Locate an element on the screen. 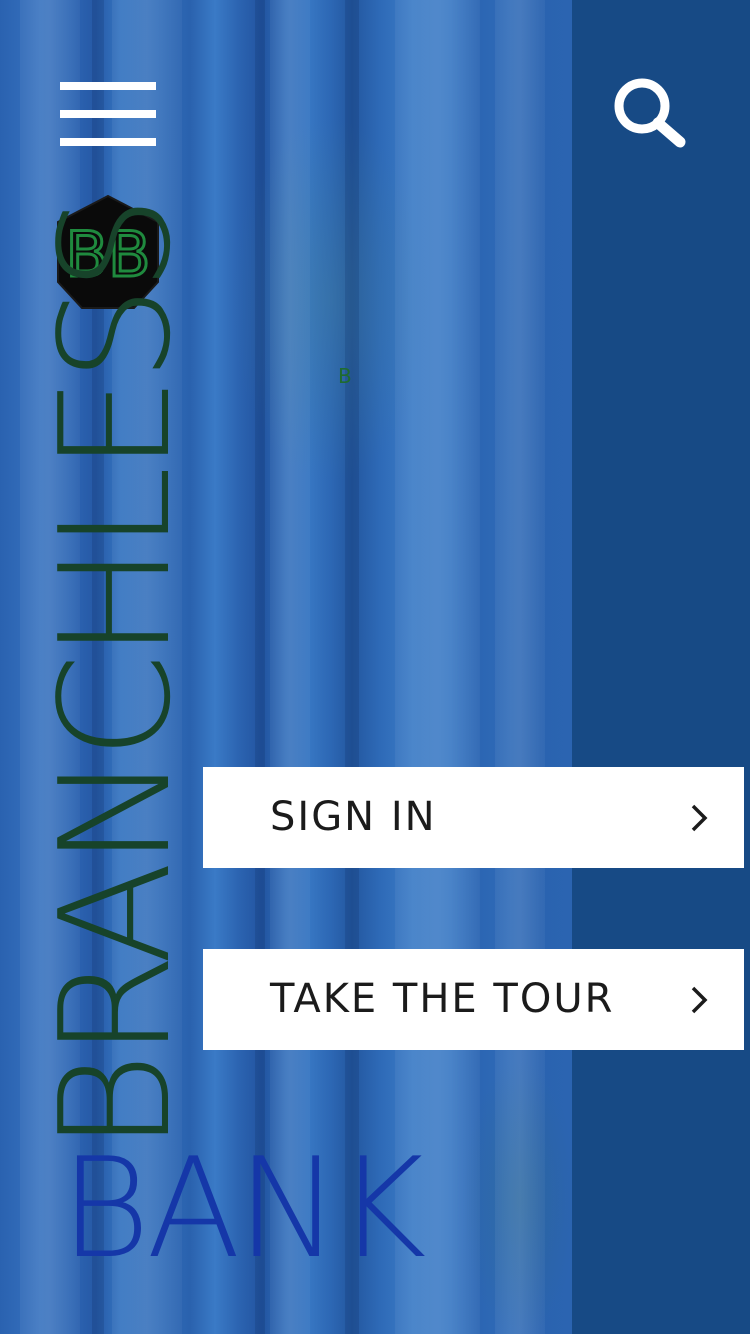 The image size is (750, 1334). sign-in-label: SIGN IN is located at coordinates (353, 817).